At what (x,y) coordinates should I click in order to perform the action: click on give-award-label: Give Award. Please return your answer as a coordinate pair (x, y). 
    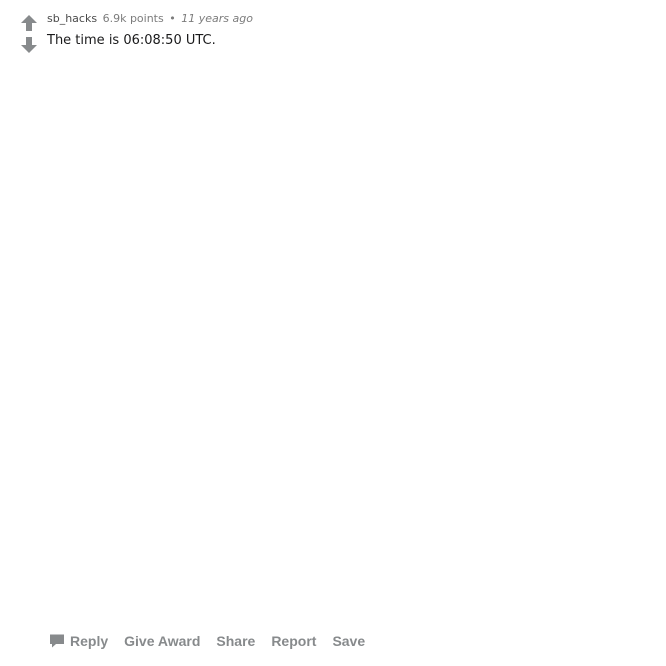
    Looking at the image, I should click on (162, 641).